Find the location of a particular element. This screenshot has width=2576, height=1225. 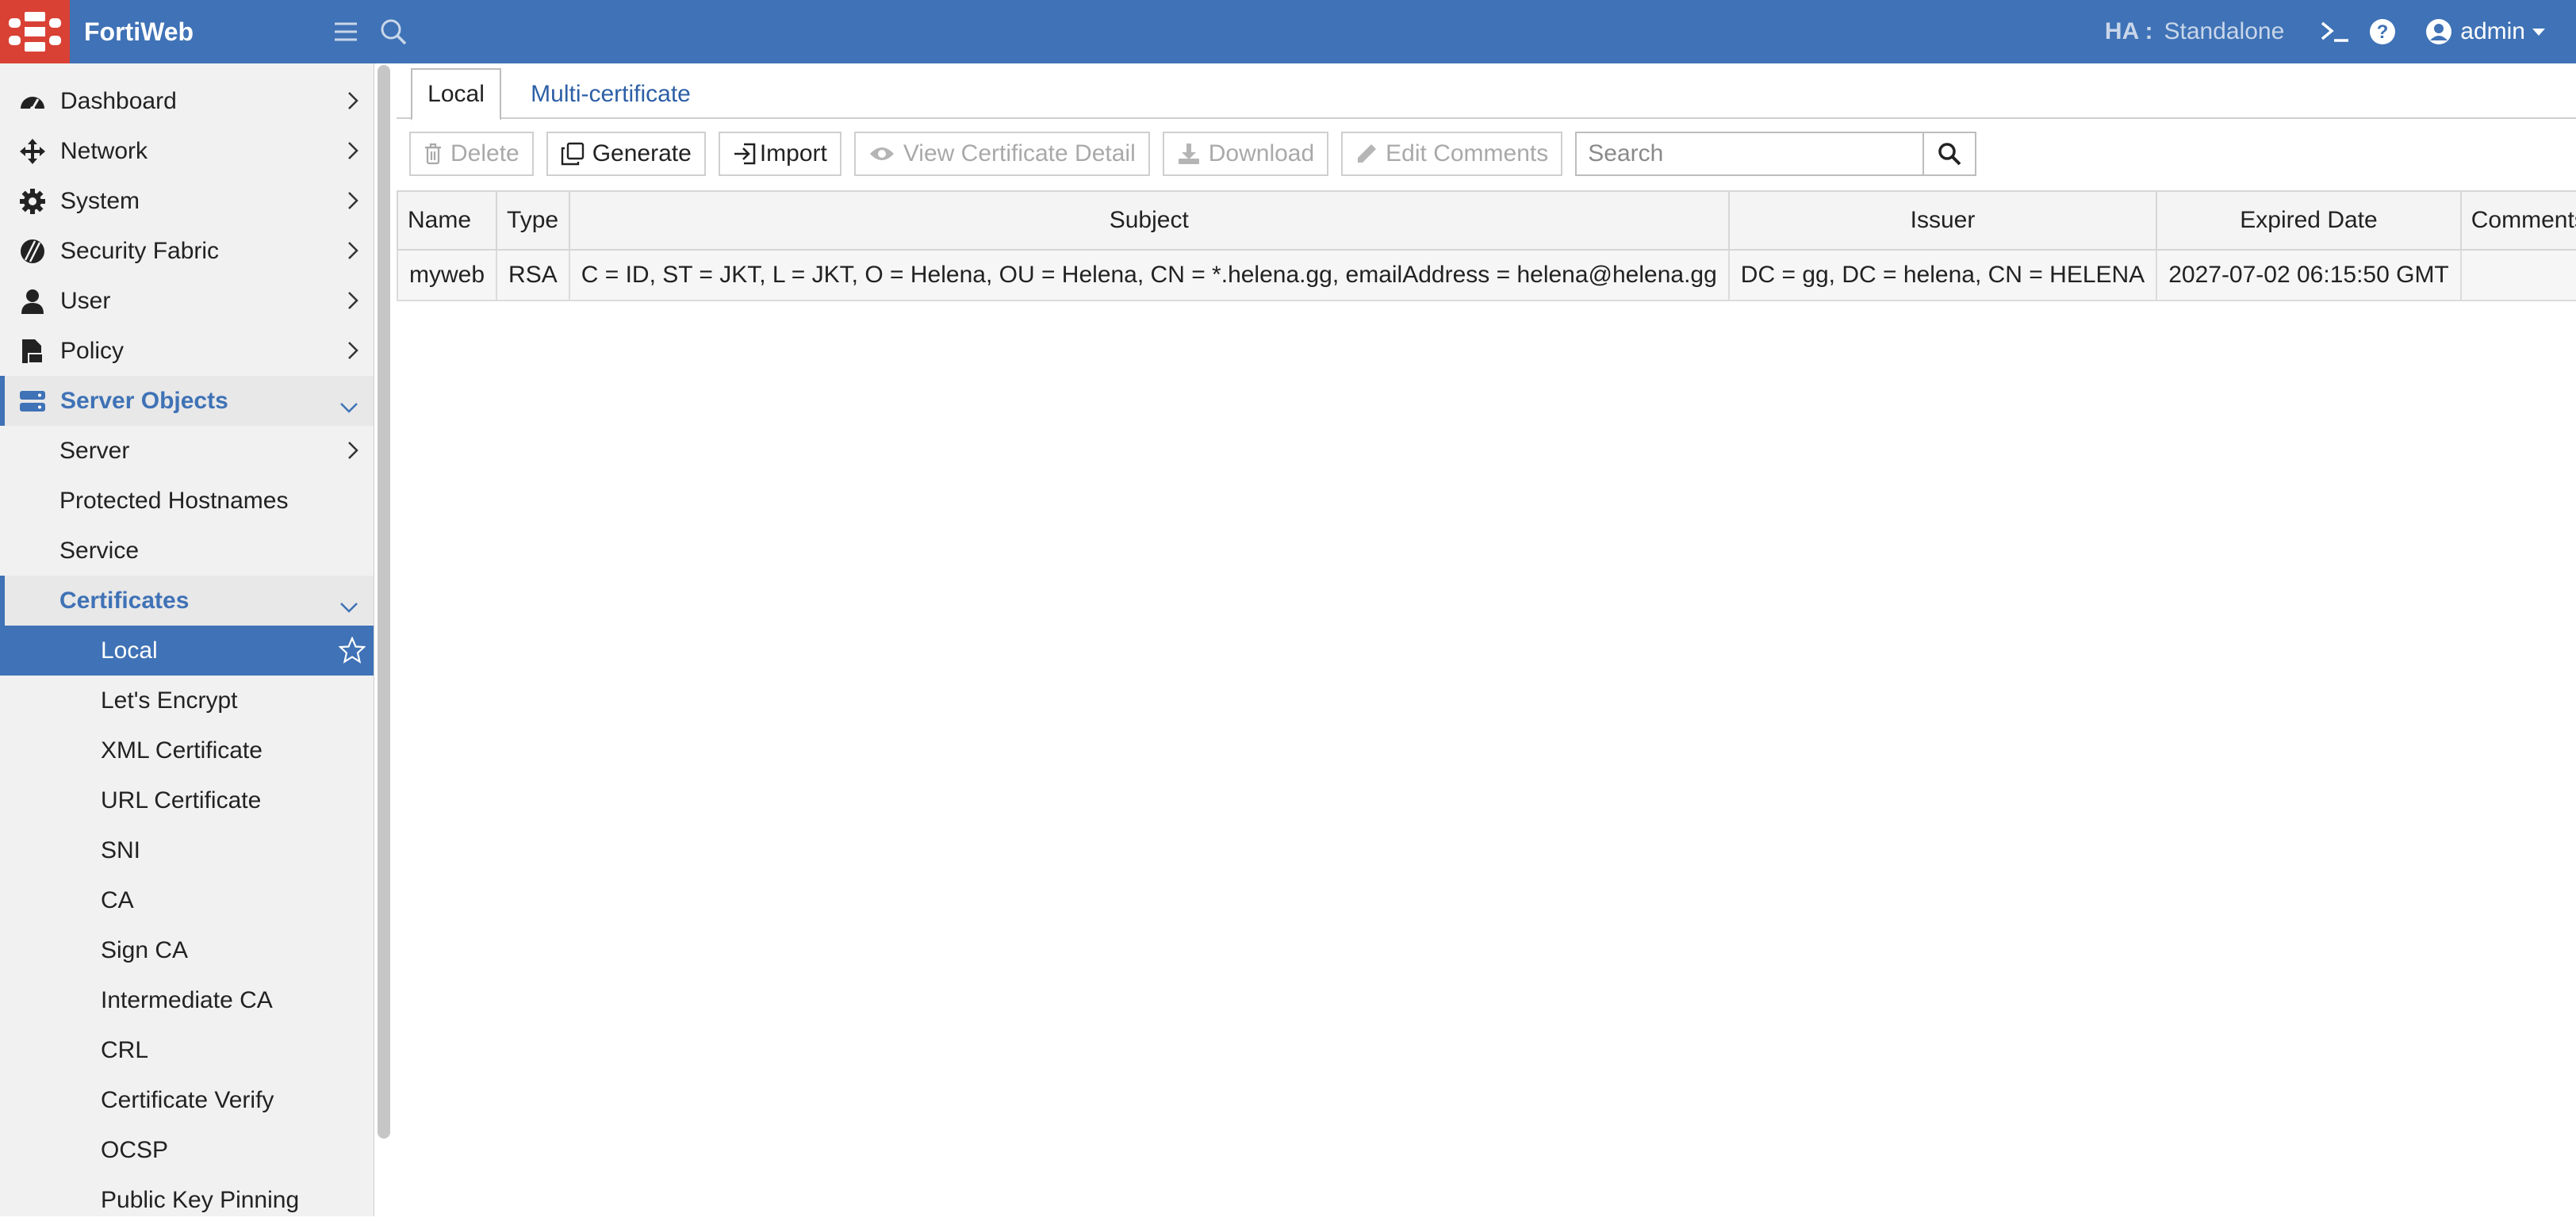

import-icon is located at coordinates (745, 154).